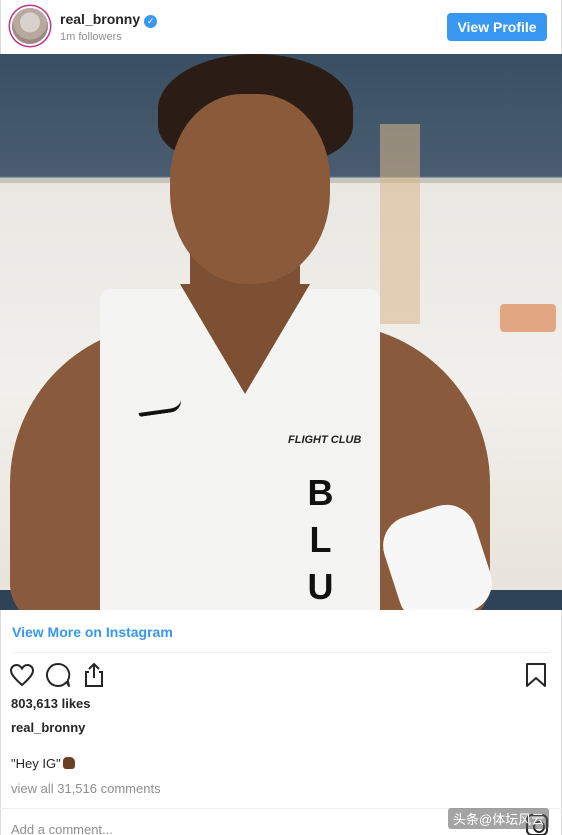  Describe the element at coordinates (528, 318) in the screenshot. I see `basketball-rim` at that location.